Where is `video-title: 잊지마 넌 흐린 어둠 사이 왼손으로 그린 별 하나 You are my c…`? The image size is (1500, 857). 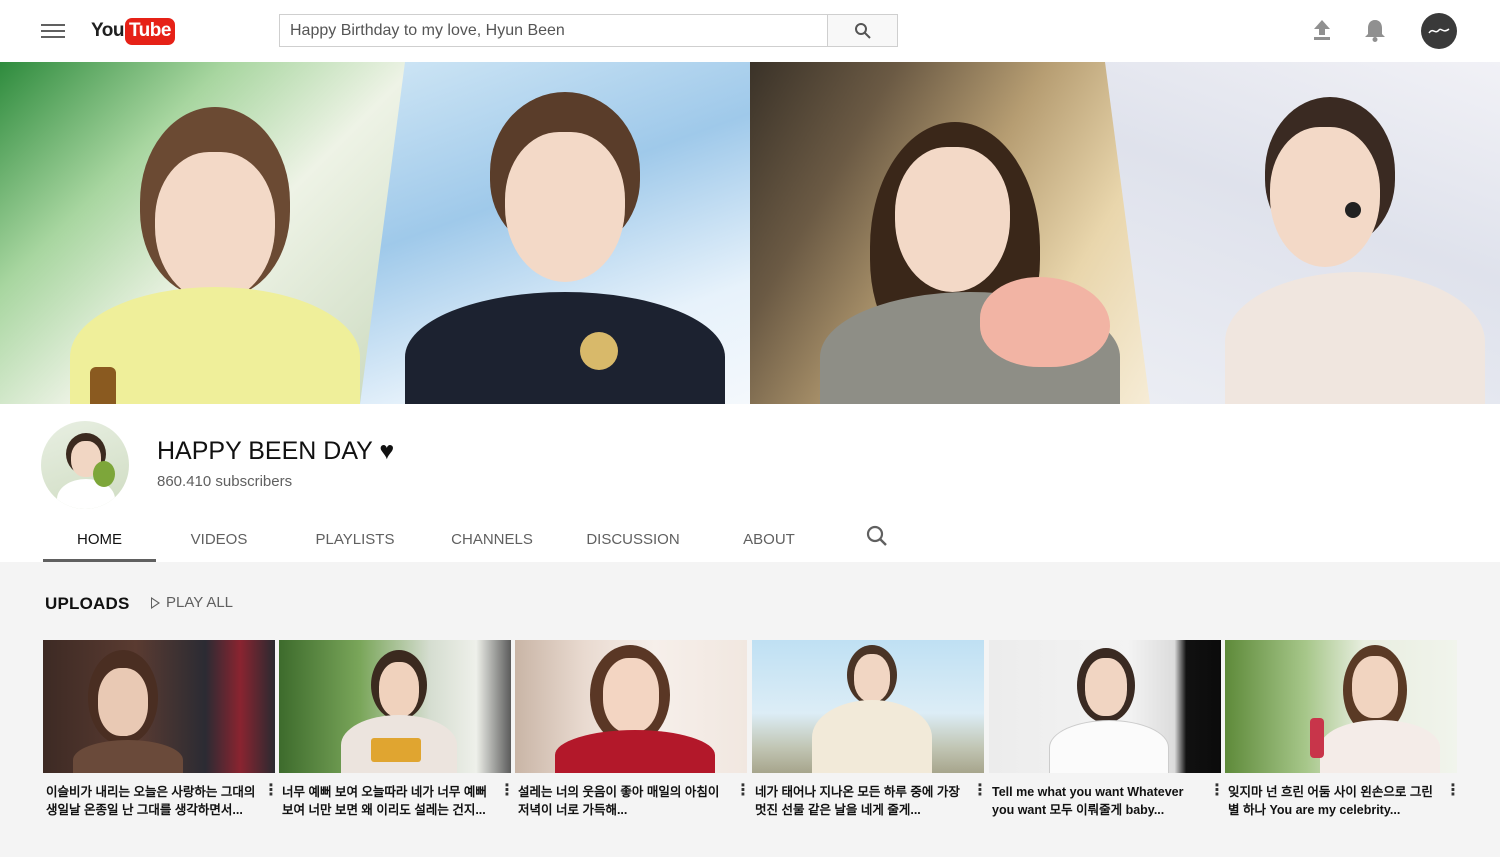 video-title: 잊지마 넌 흐린 어둠 사이 왼손으로 그린 별 하나 You are my c… is located at coordinates (1335, 801).